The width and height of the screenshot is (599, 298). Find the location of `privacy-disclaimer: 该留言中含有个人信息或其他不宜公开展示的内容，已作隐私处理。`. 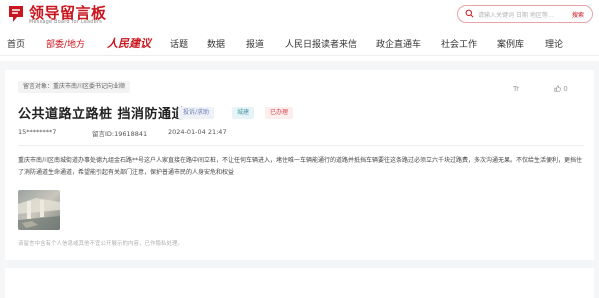

privacy-disclaimer: 该留言中含有个人信息或其他不宜公开展示的内容，已作隐私处理。 is located at coordinates (101, 244).